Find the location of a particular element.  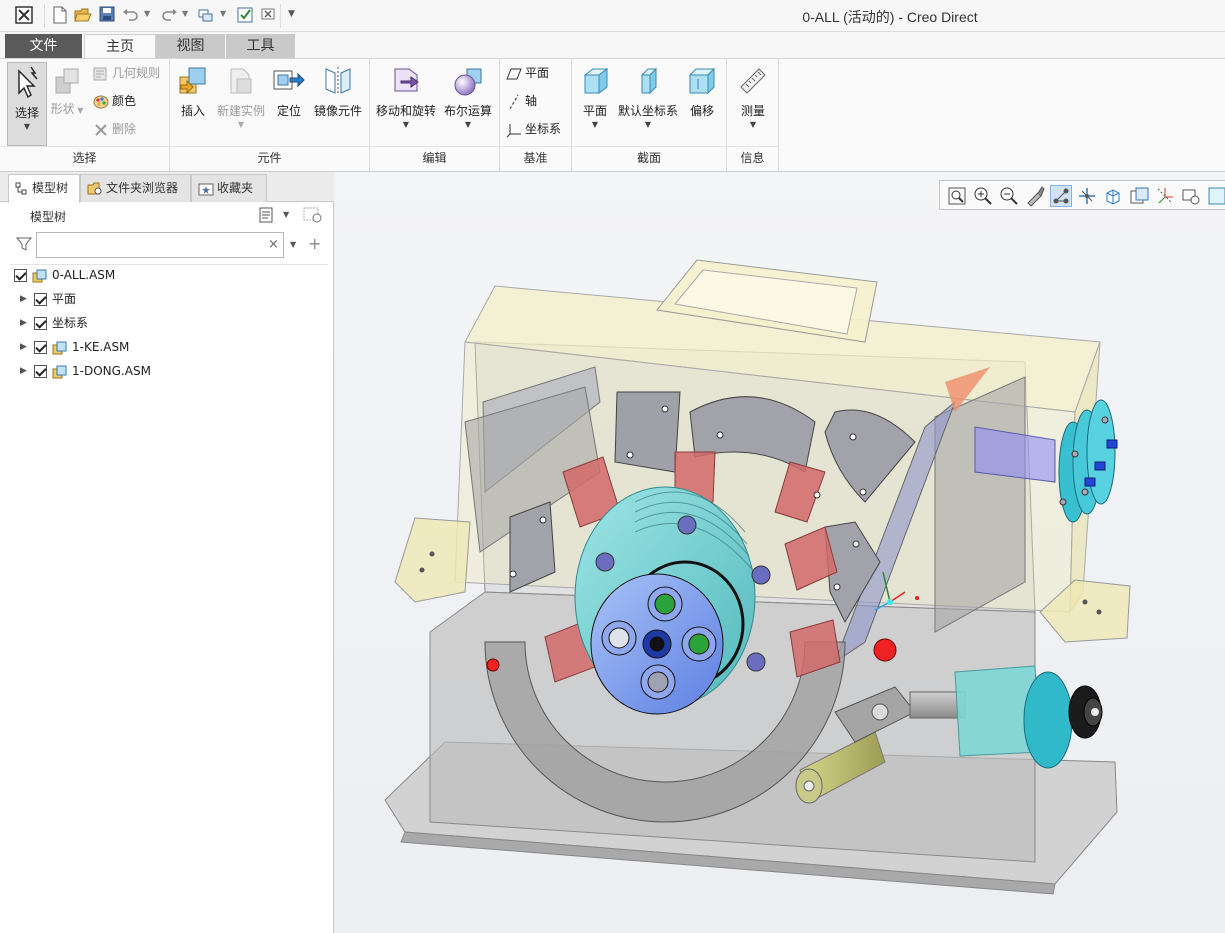

undo-icon is located at coordinates (131, 15).